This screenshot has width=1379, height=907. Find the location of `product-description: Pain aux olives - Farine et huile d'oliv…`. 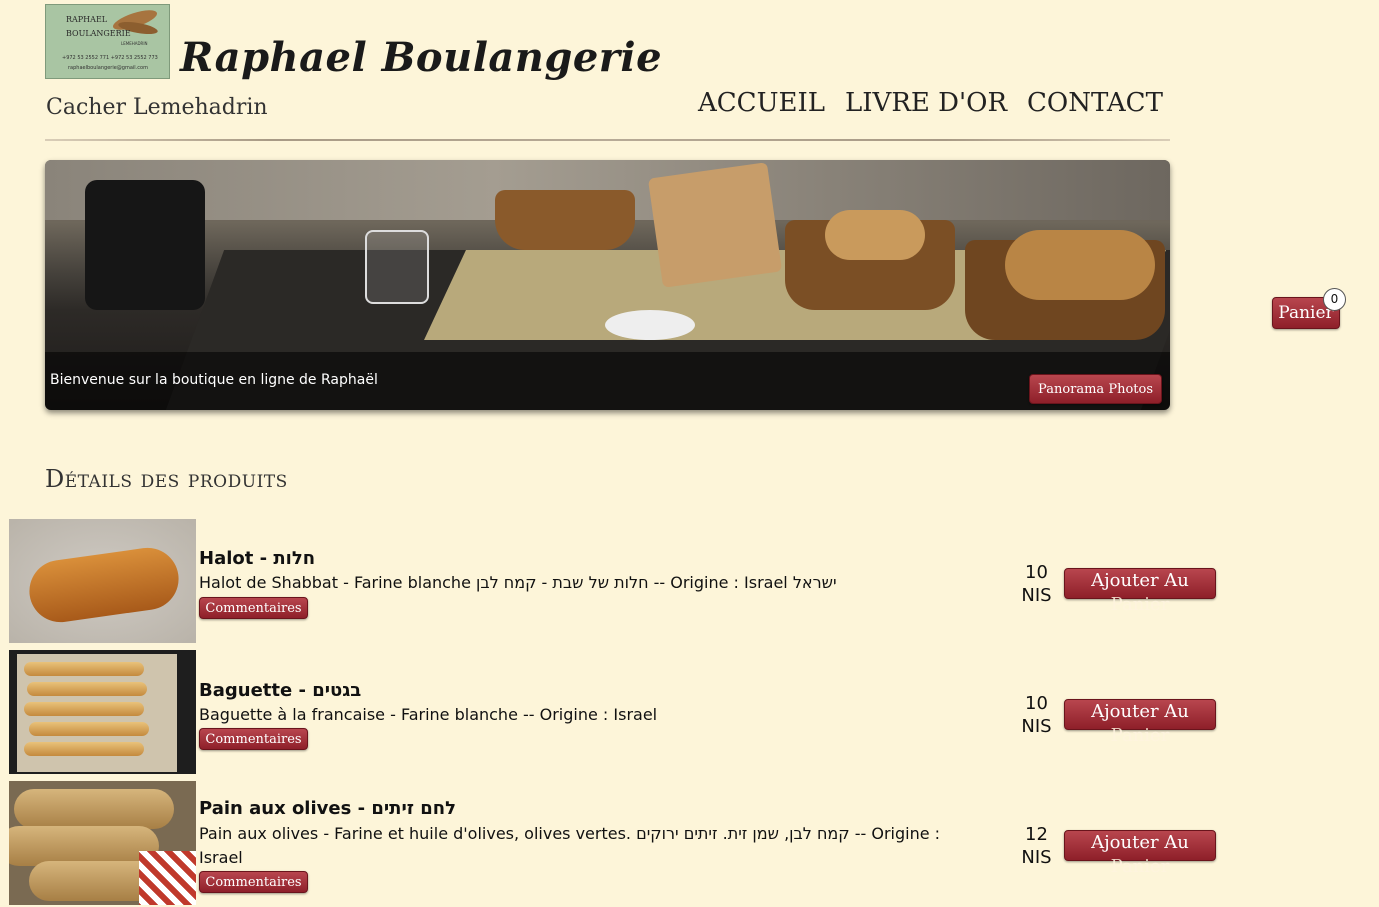

product-description: Pain aux olives - Farine et huile d'oliv… is located at coordinates (570, 845).